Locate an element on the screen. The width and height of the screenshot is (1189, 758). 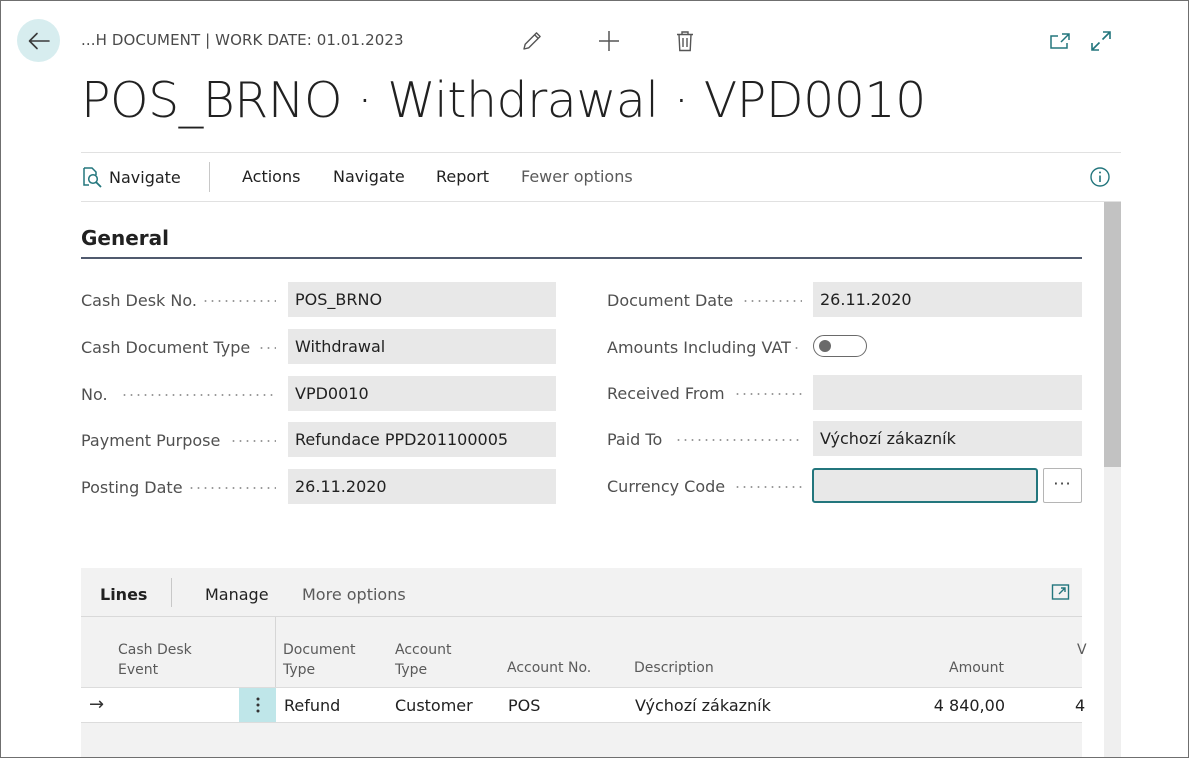
row-actions-button is located at coordinates (257, 705).